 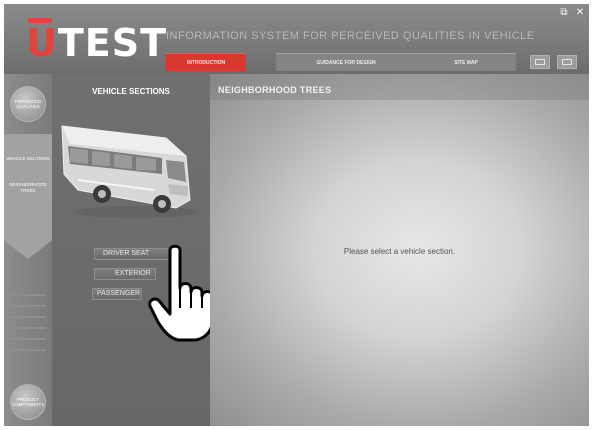 What do you see at coordinates (117, 294) in the screenshot?
I see `passenger-button: PASSENGER` at bounding box center [117, 294].